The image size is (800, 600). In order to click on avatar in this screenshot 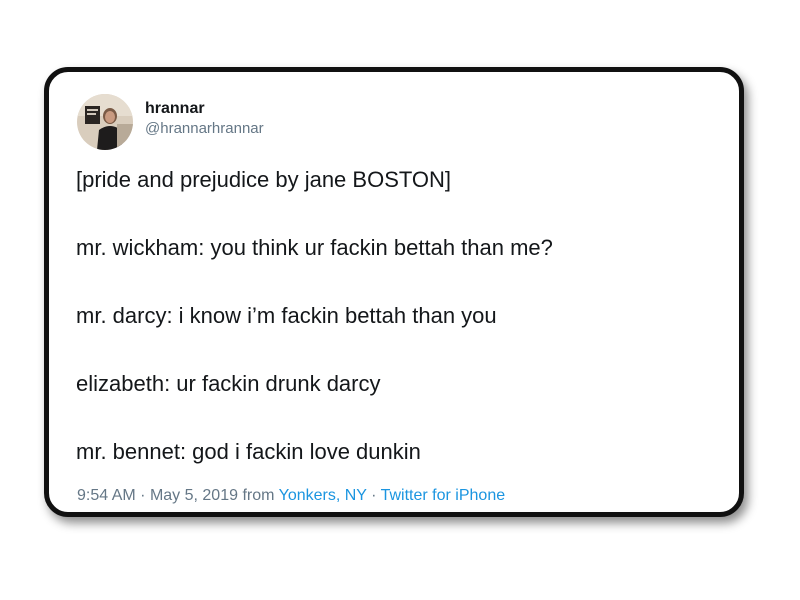, I will do `click(105, 122)`.